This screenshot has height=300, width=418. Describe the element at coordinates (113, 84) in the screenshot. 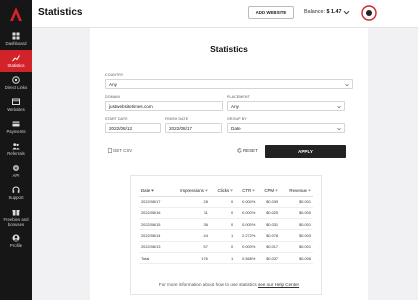

I see `country-value: Any` at that location.